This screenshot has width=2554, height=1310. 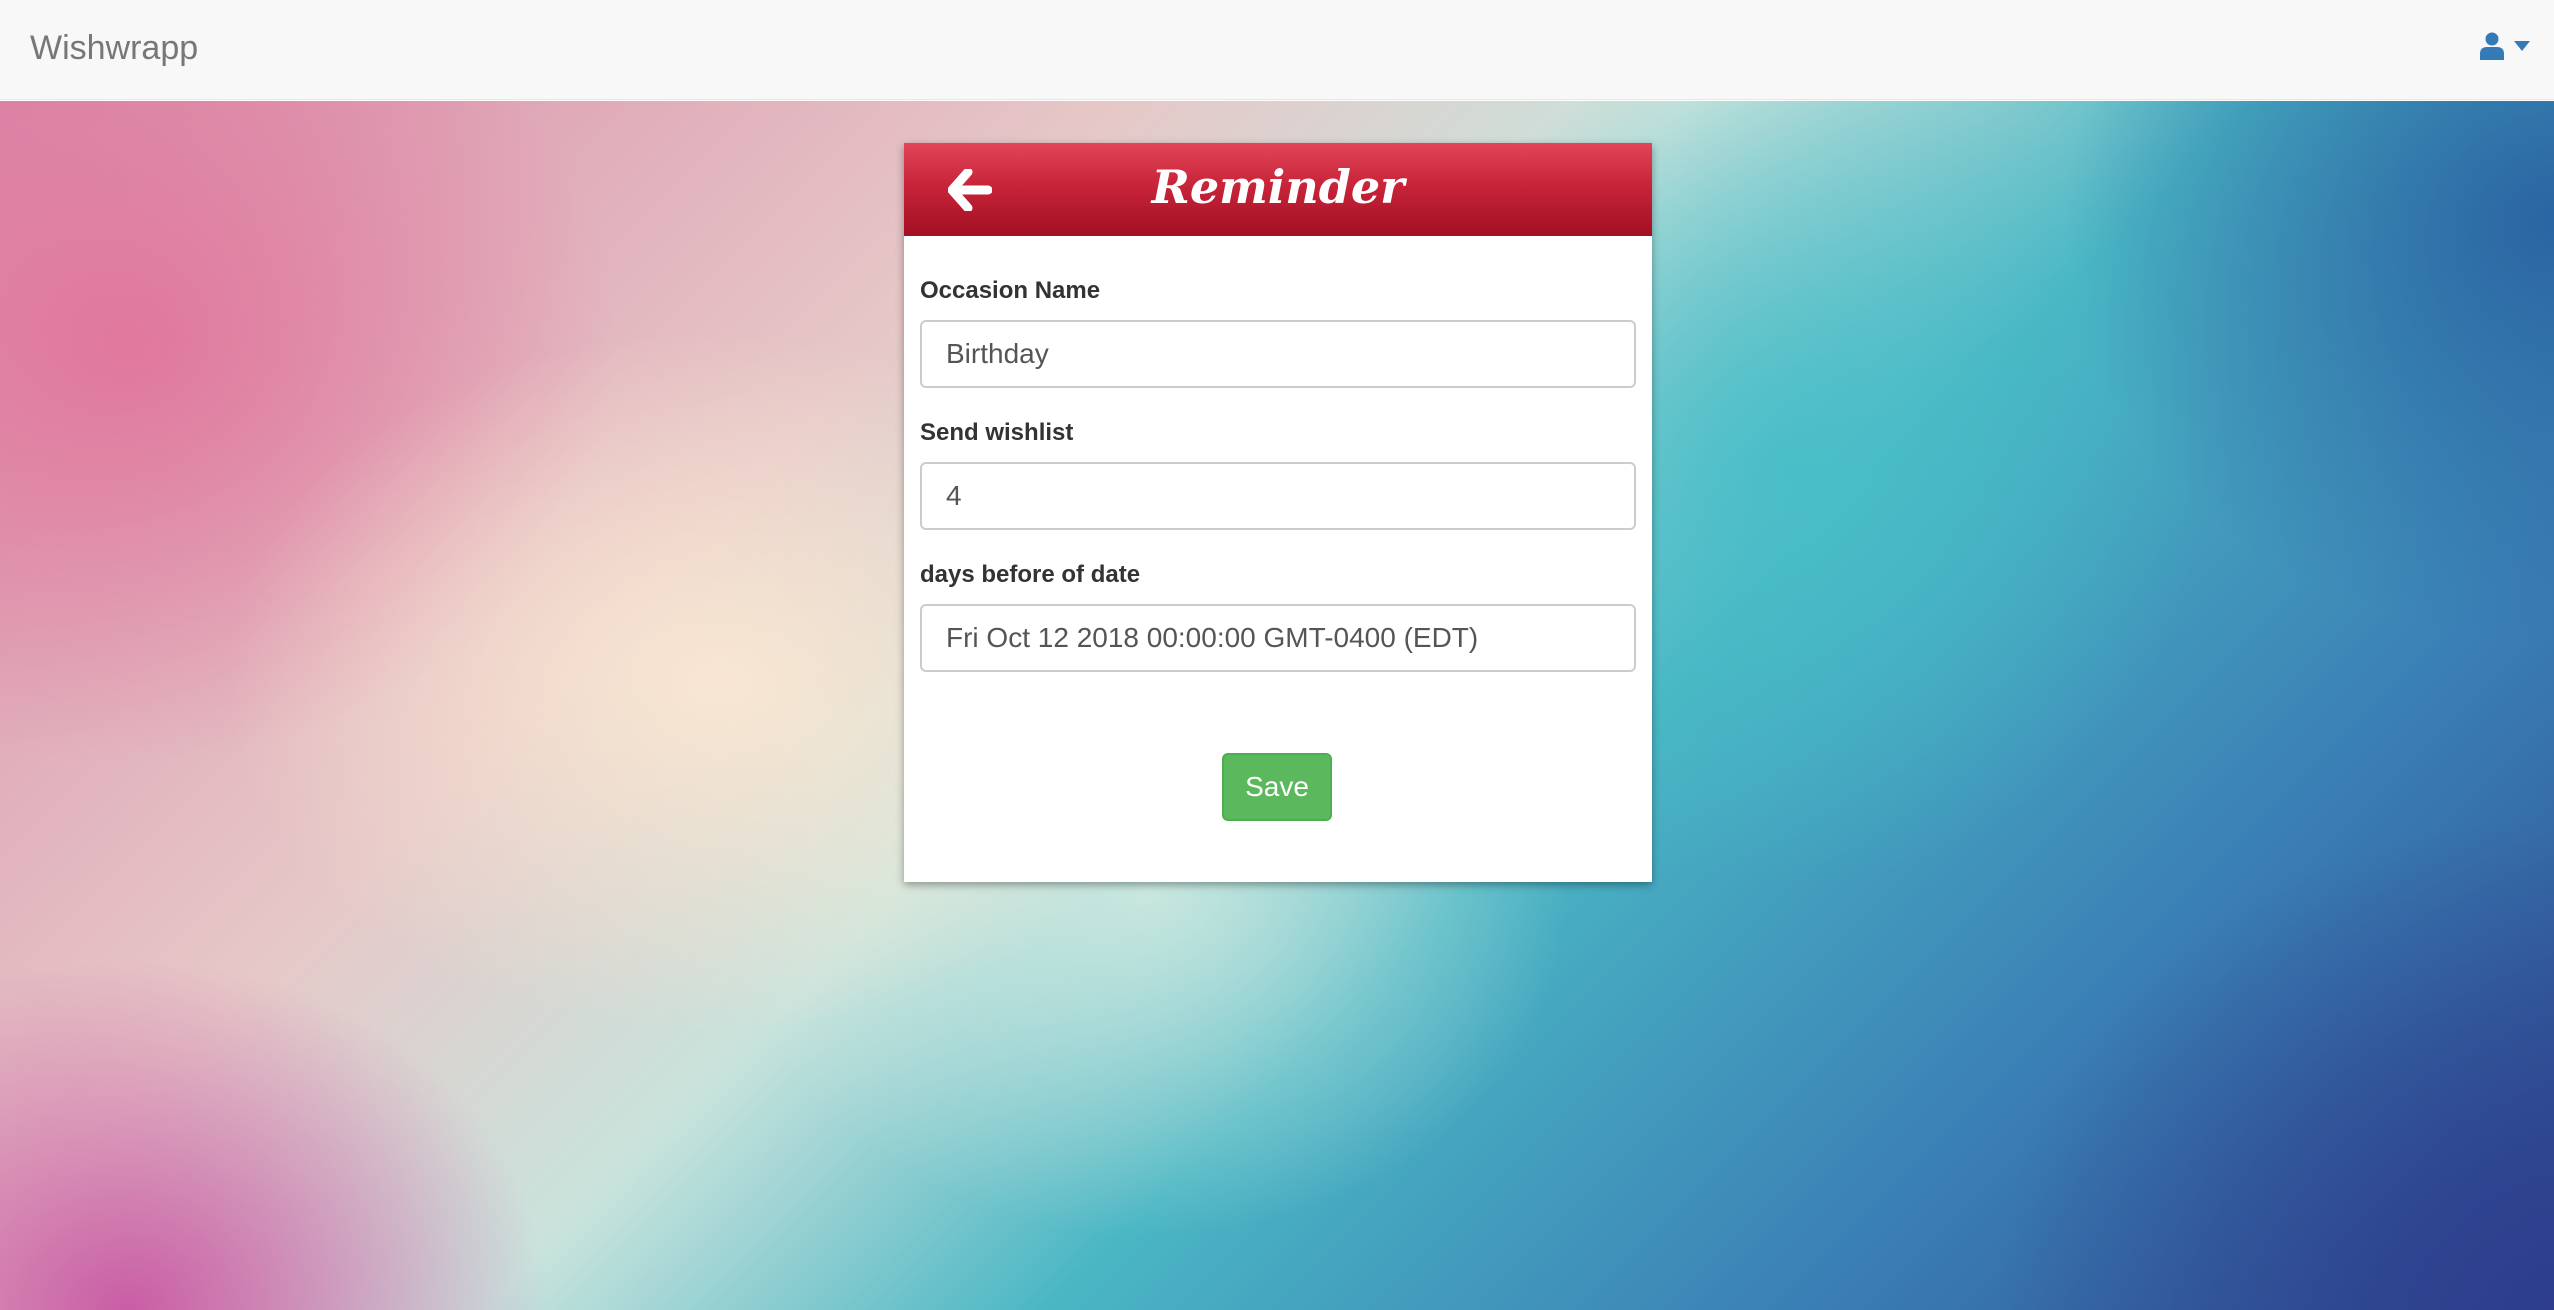 What do you see at coordinates (1010, 290) in the screenshot?
I see `occasion-name-label: Occasion Name` at bounding box center [1010, 290].